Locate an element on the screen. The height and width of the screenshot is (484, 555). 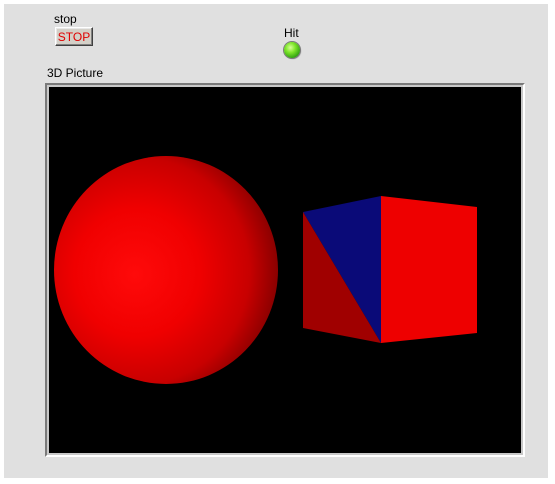
hit-led-indicator is located at coordinates (292, 50).